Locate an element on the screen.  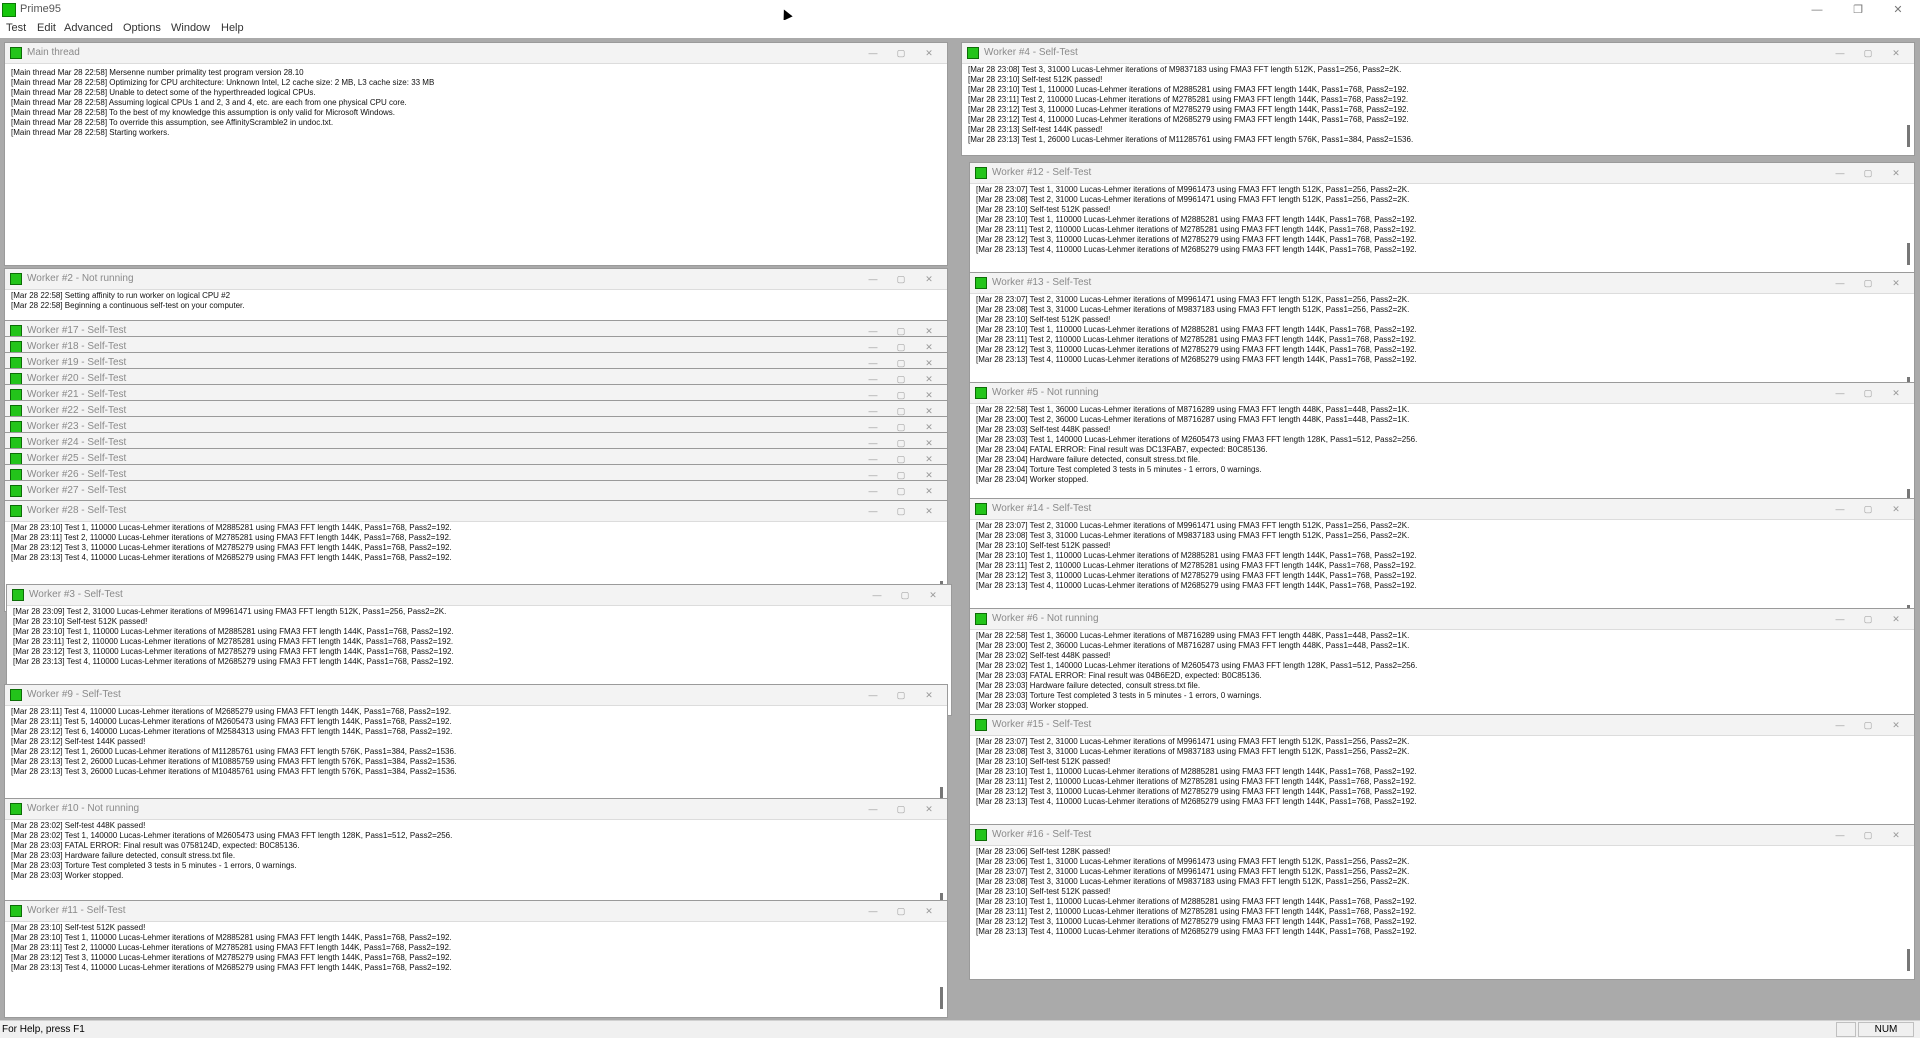
window-title-bar: Worker #13 - Self-Test — ▢ ✕ is located at coordinates (1442, 283).